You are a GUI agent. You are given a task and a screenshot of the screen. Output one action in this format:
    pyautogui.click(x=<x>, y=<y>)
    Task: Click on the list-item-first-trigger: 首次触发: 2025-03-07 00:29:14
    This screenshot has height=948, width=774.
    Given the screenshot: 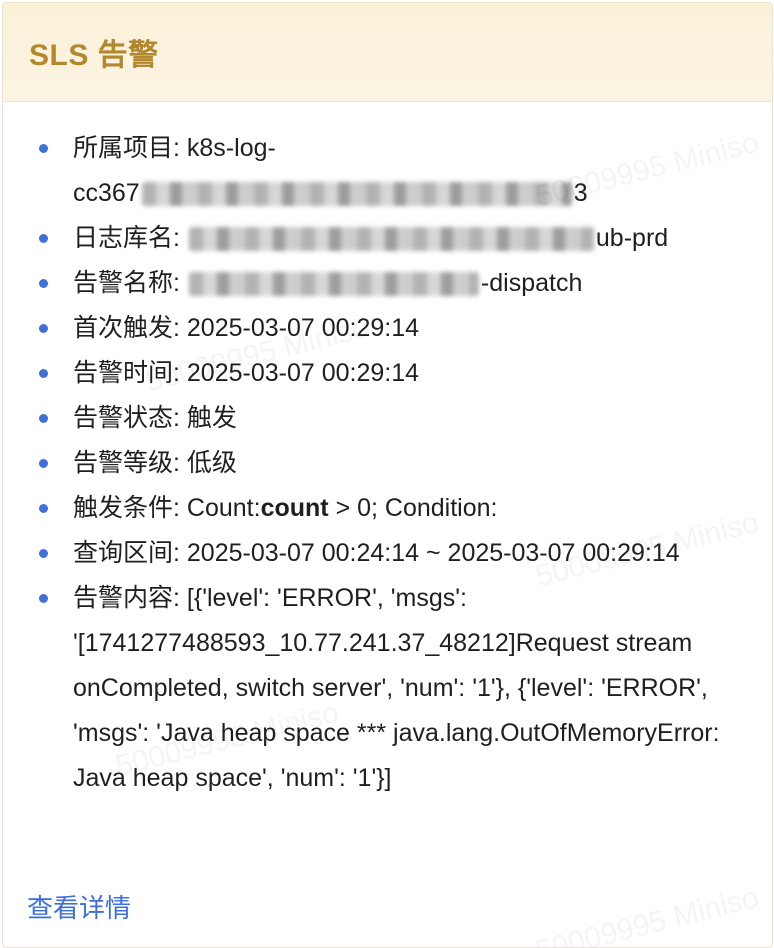 What is the action you would take?
    pyautogui.click(x=385, y=328)
    